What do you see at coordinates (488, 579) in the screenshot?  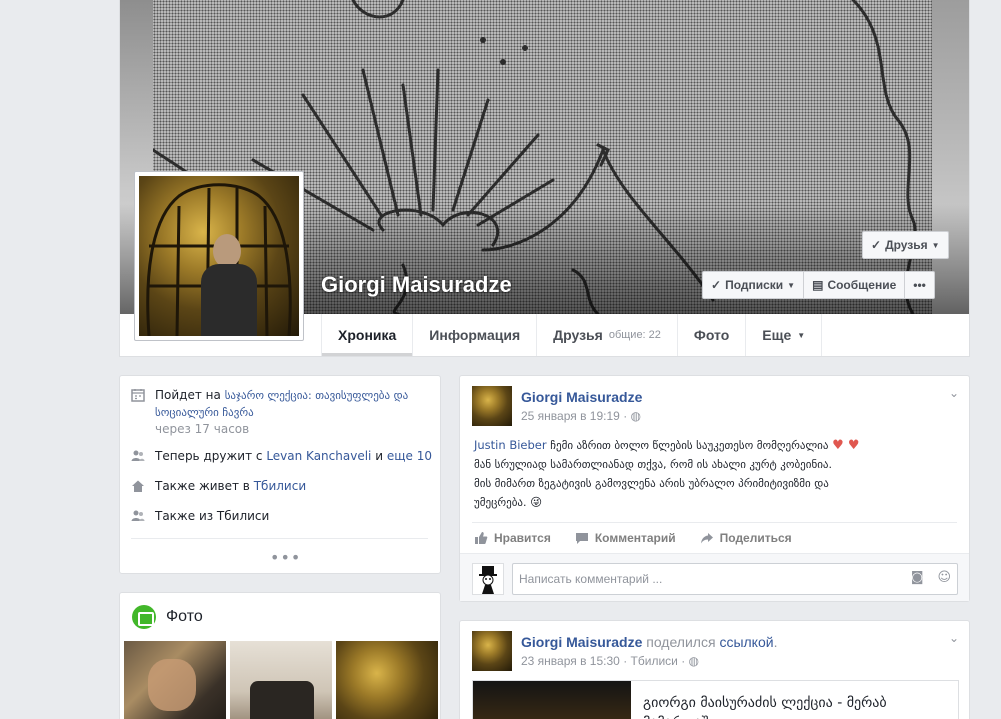 I see `viewer-avatar` at bounding box center [488, 579].